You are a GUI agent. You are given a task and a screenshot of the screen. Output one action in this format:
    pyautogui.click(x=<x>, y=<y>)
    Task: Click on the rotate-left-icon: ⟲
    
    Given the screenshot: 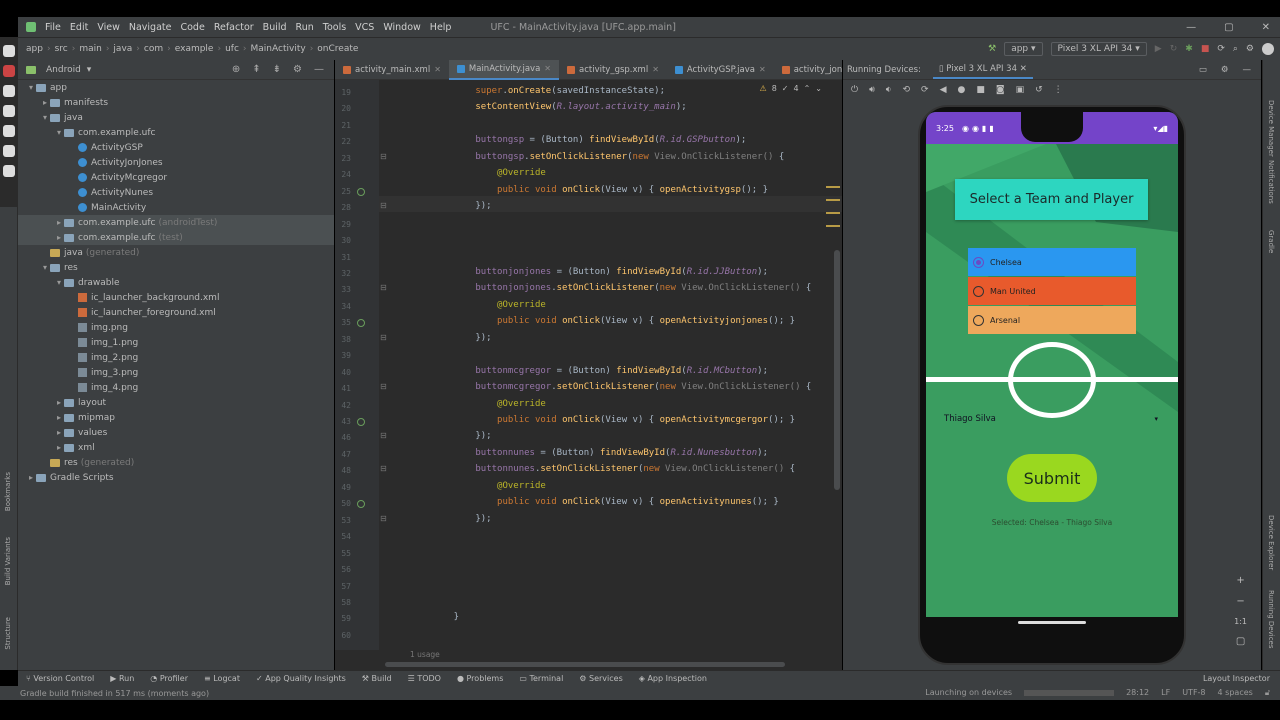 What is the action you would take?
    pyautogui.click(x=906, y=90)
    